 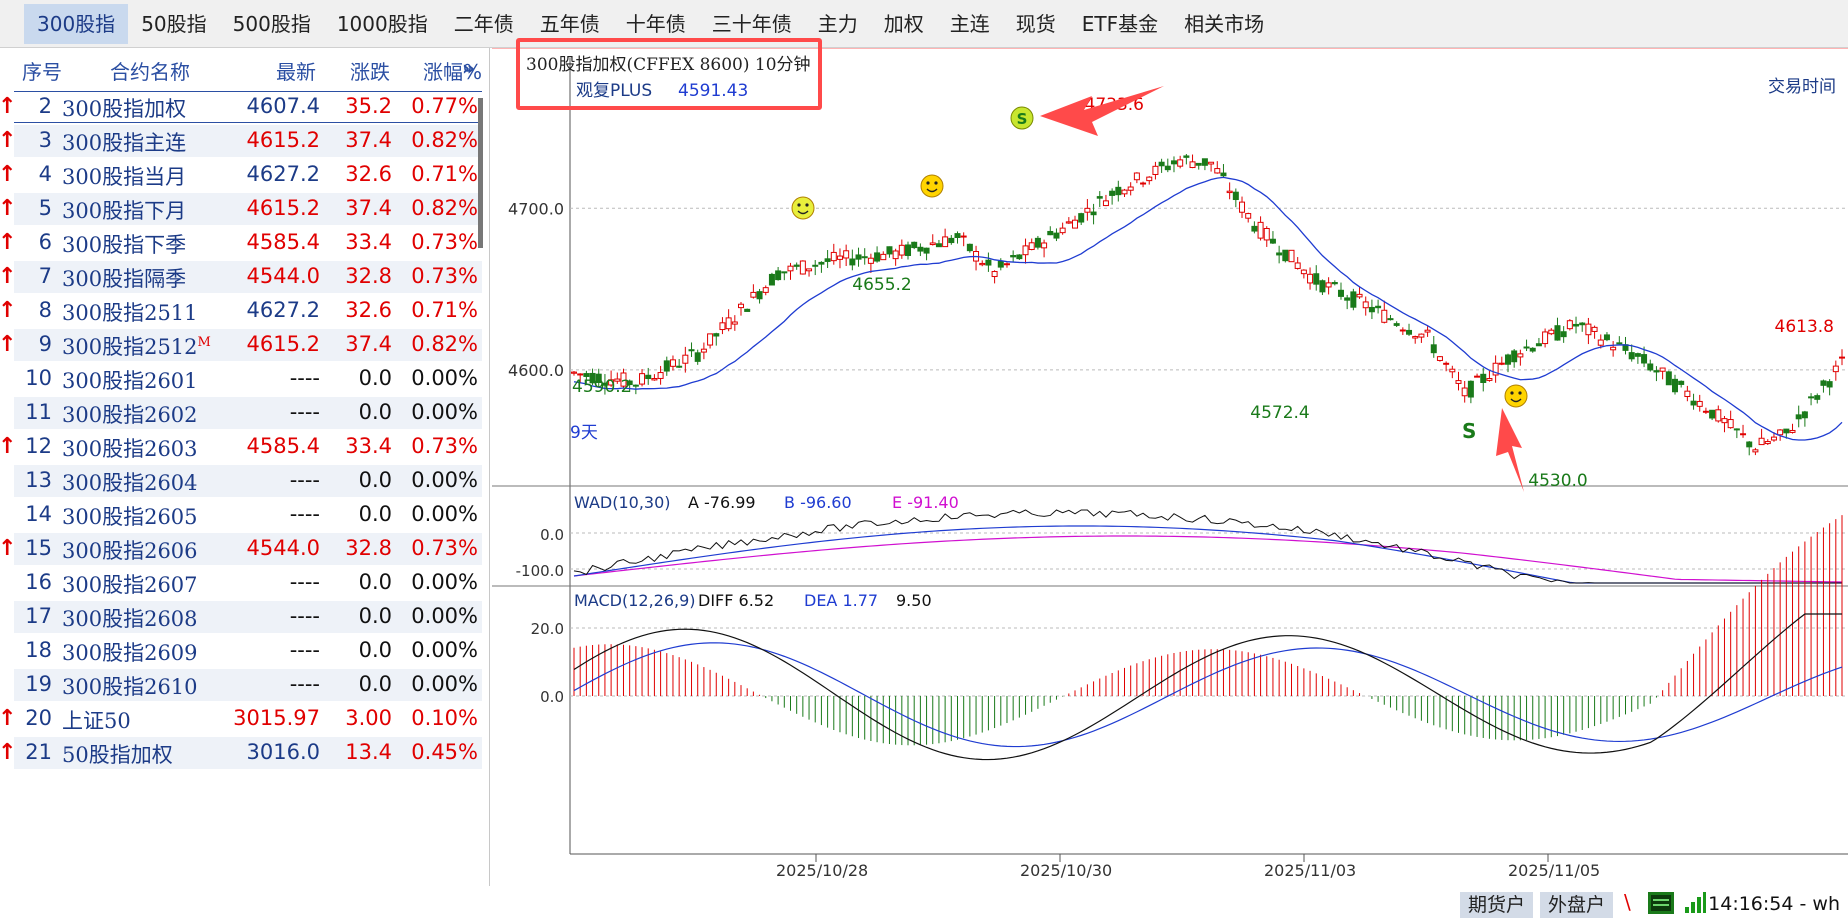 I want to click on signal-strength-icon, so click(x=1695, y=902).